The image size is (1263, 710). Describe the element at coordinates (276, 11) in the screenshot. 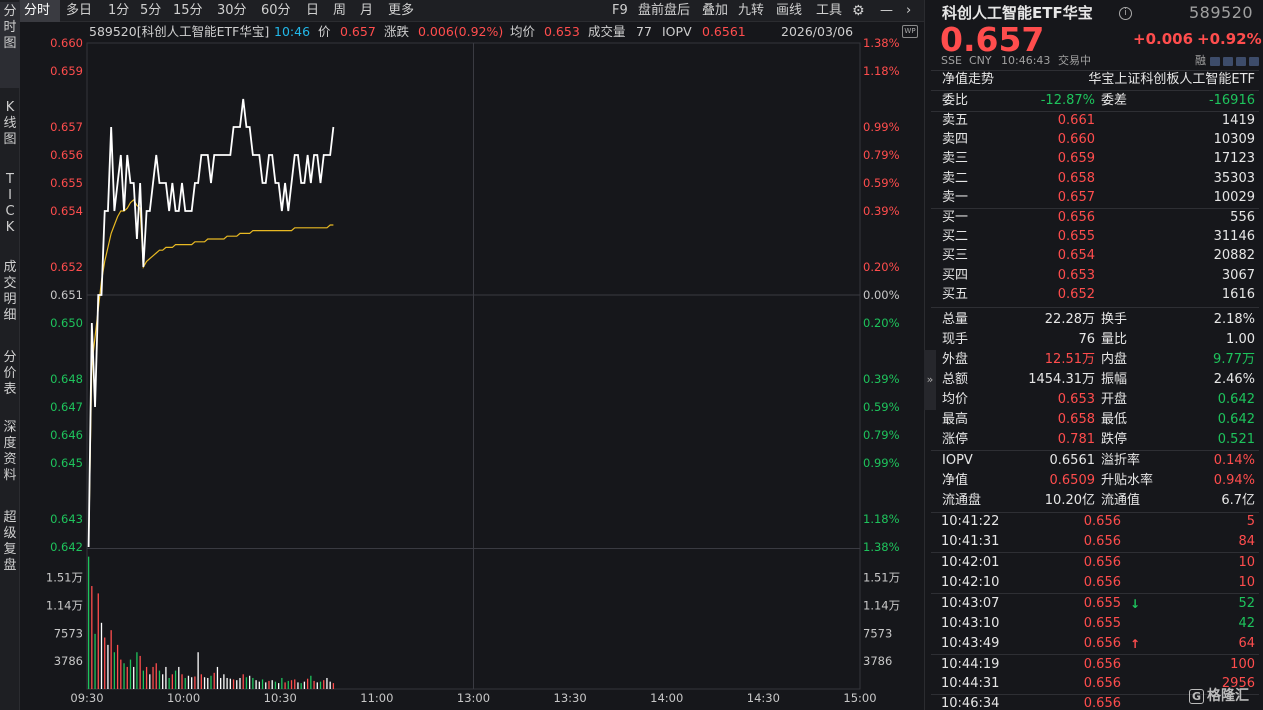

I see `period-tab-6: 60分` at that location.